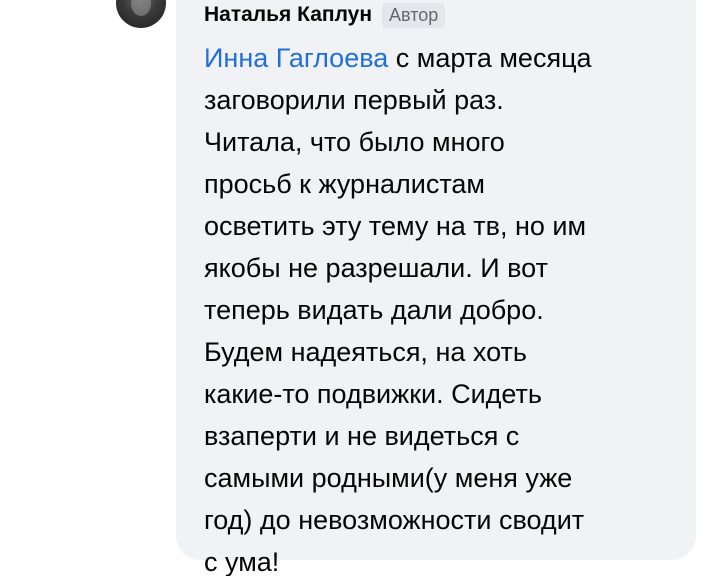  I want to click on author-avatar, so click(141, 14).